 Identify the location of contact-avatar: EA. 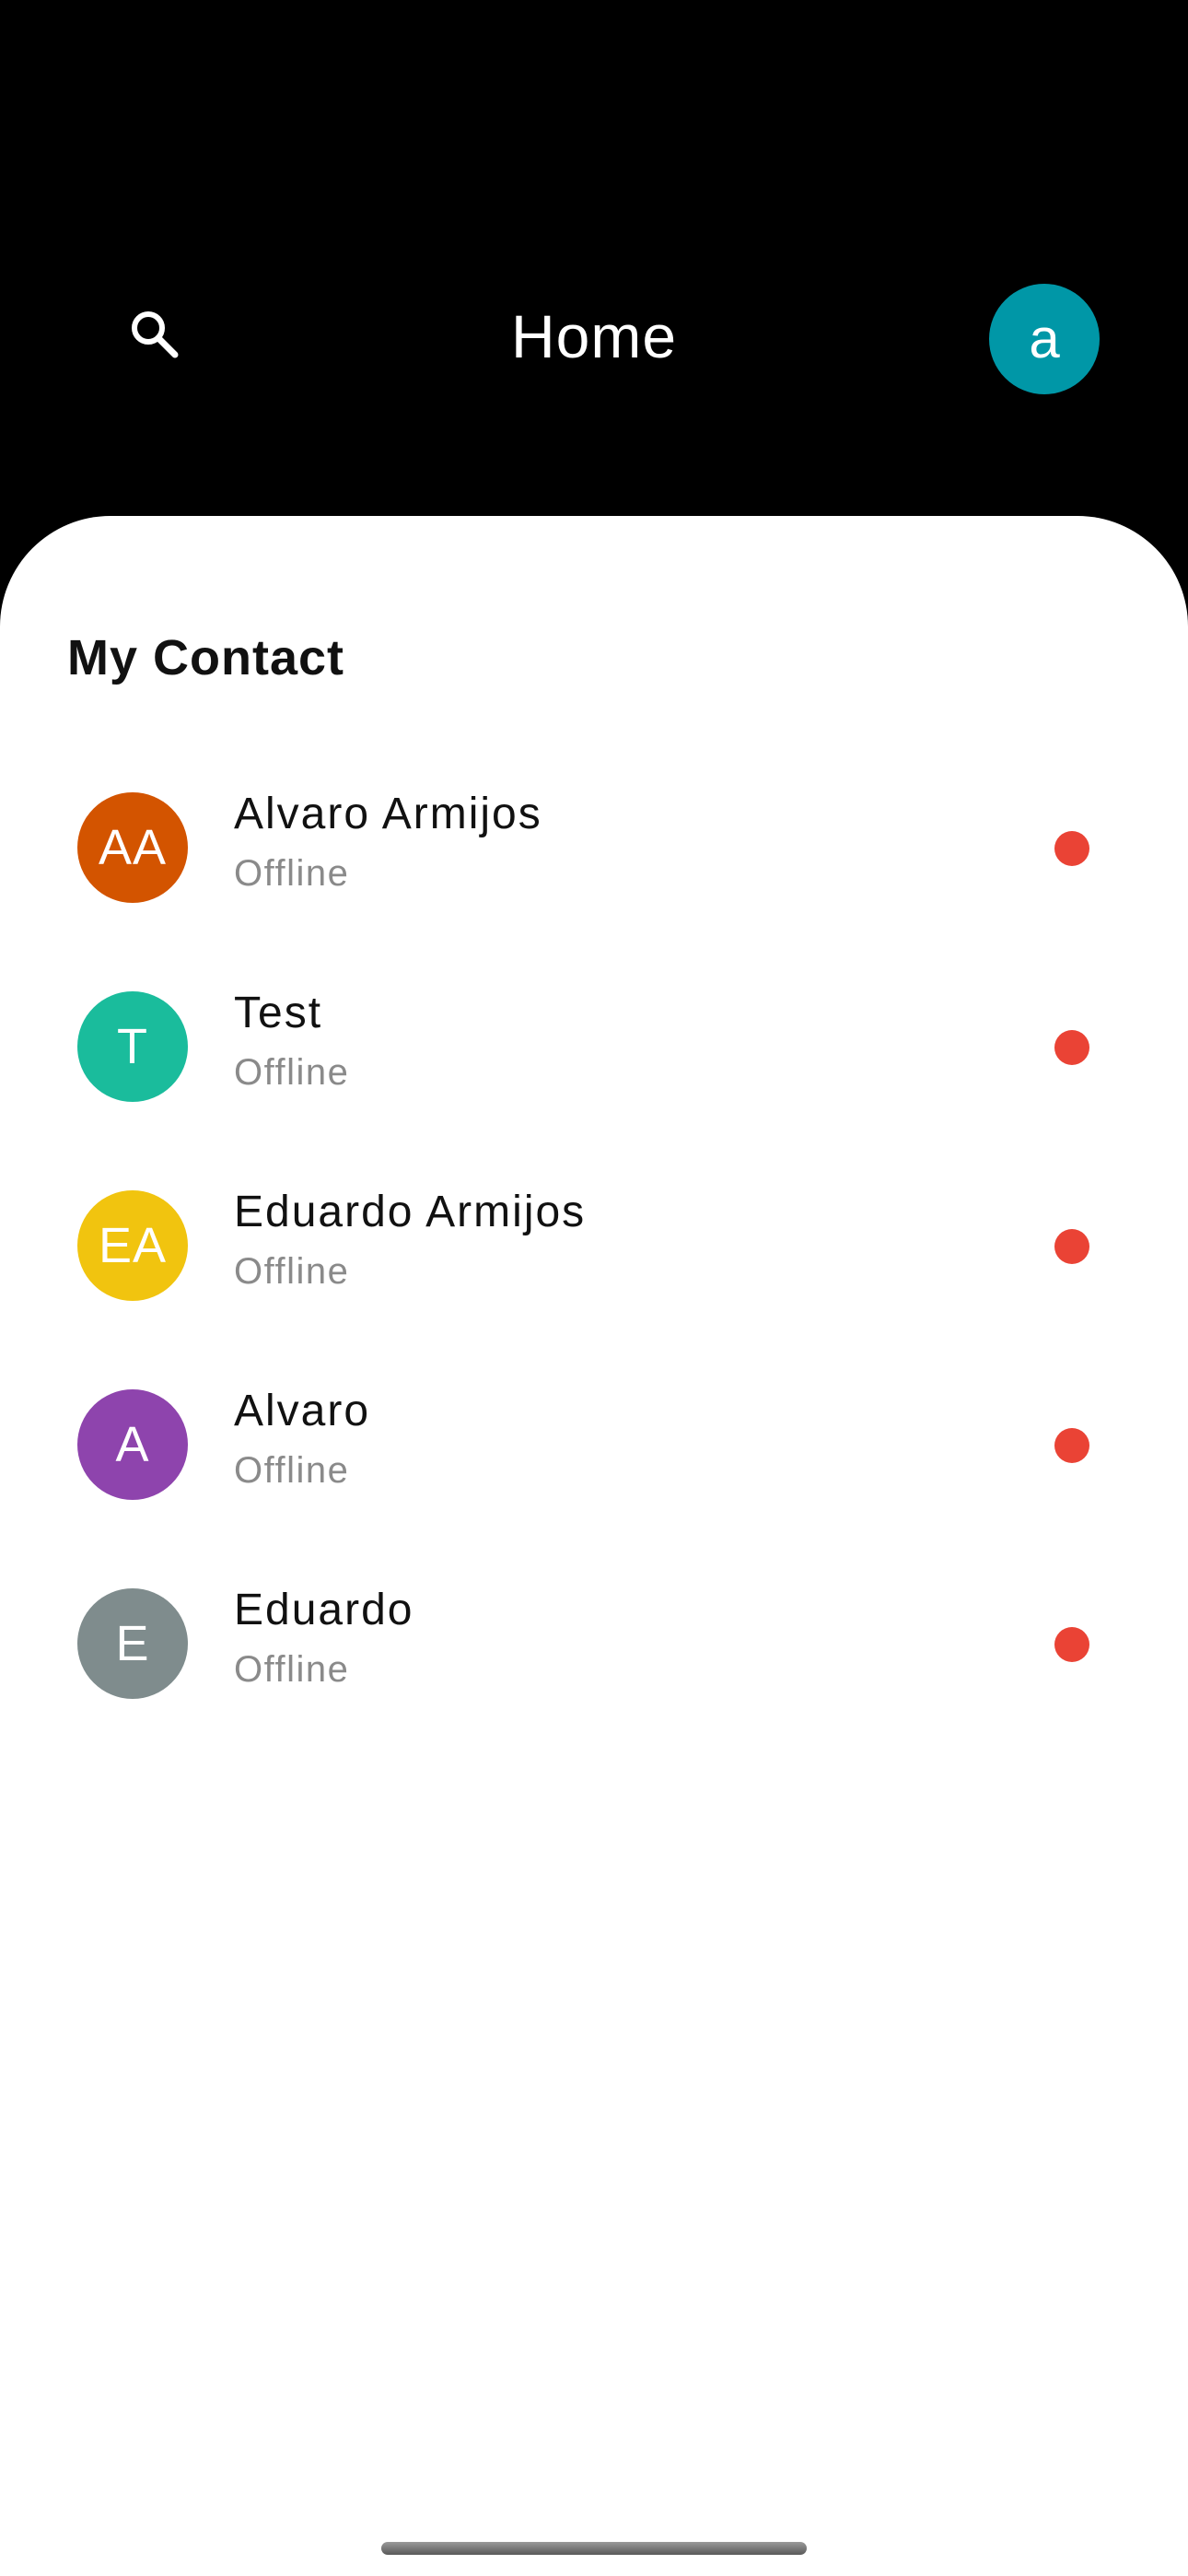
(132, 1245).